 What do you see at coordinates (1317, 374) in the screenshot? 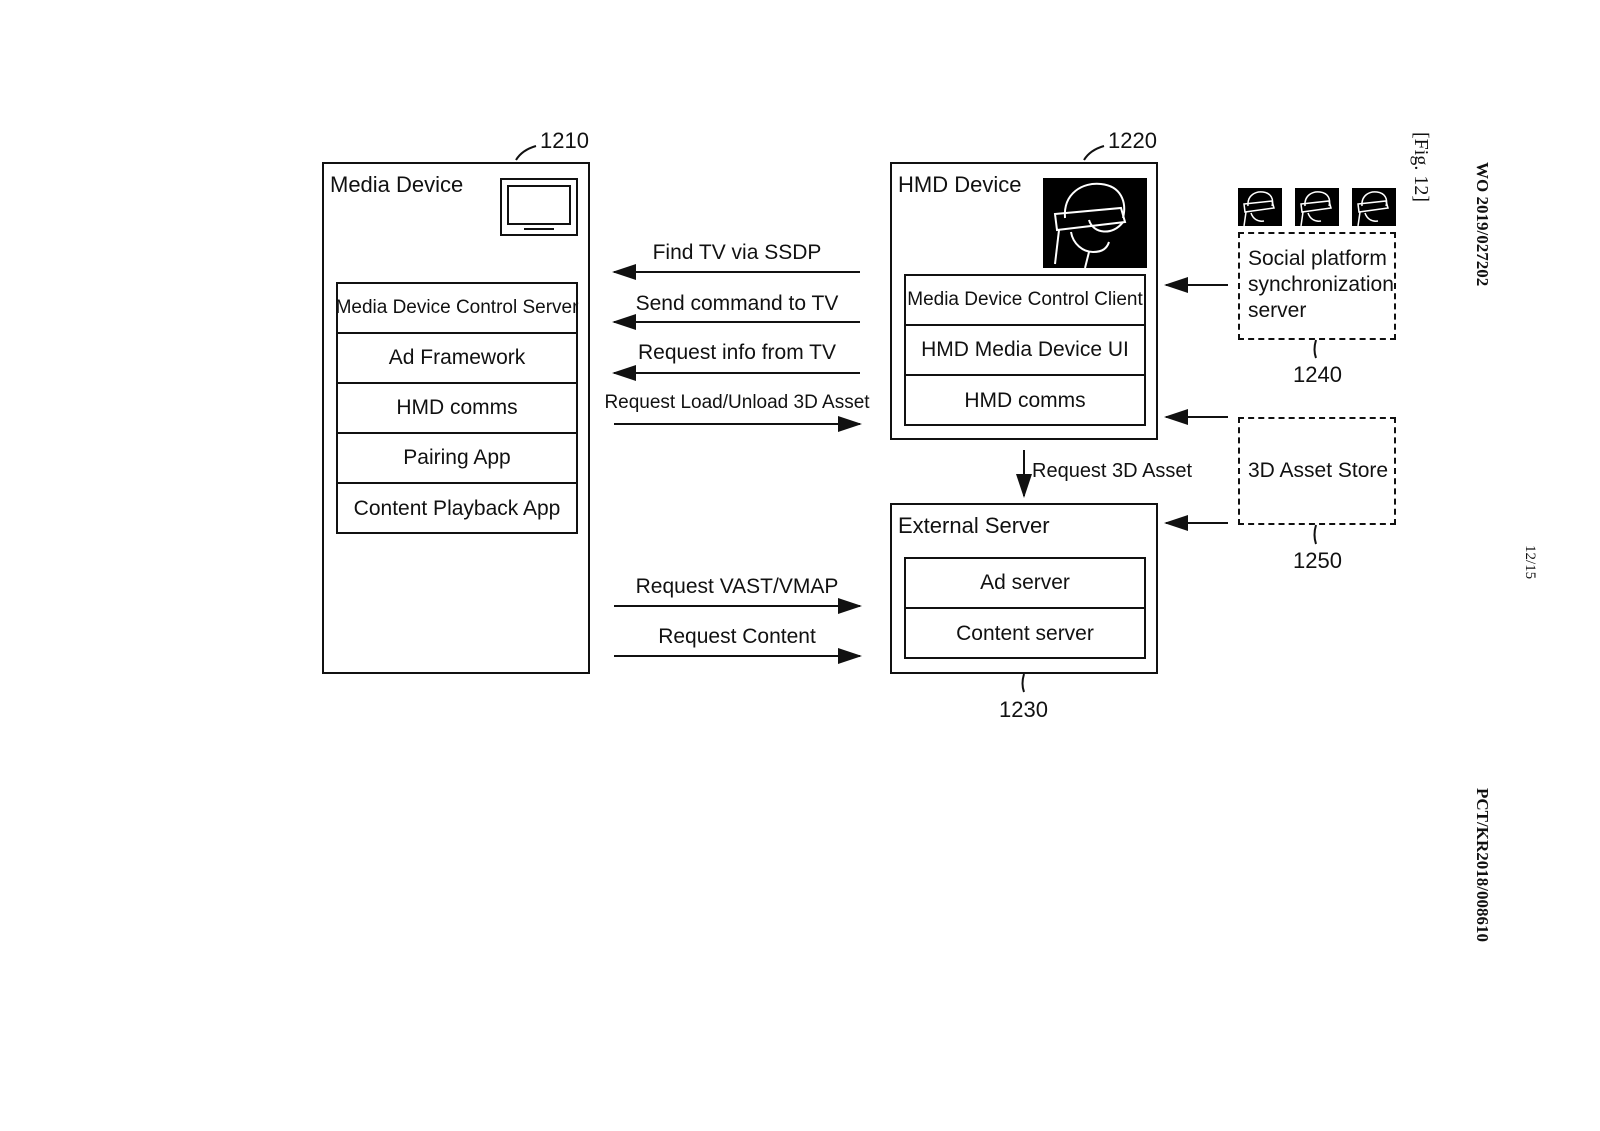
I see `ref-1240: 1240` at bounding box center [1317, 374].